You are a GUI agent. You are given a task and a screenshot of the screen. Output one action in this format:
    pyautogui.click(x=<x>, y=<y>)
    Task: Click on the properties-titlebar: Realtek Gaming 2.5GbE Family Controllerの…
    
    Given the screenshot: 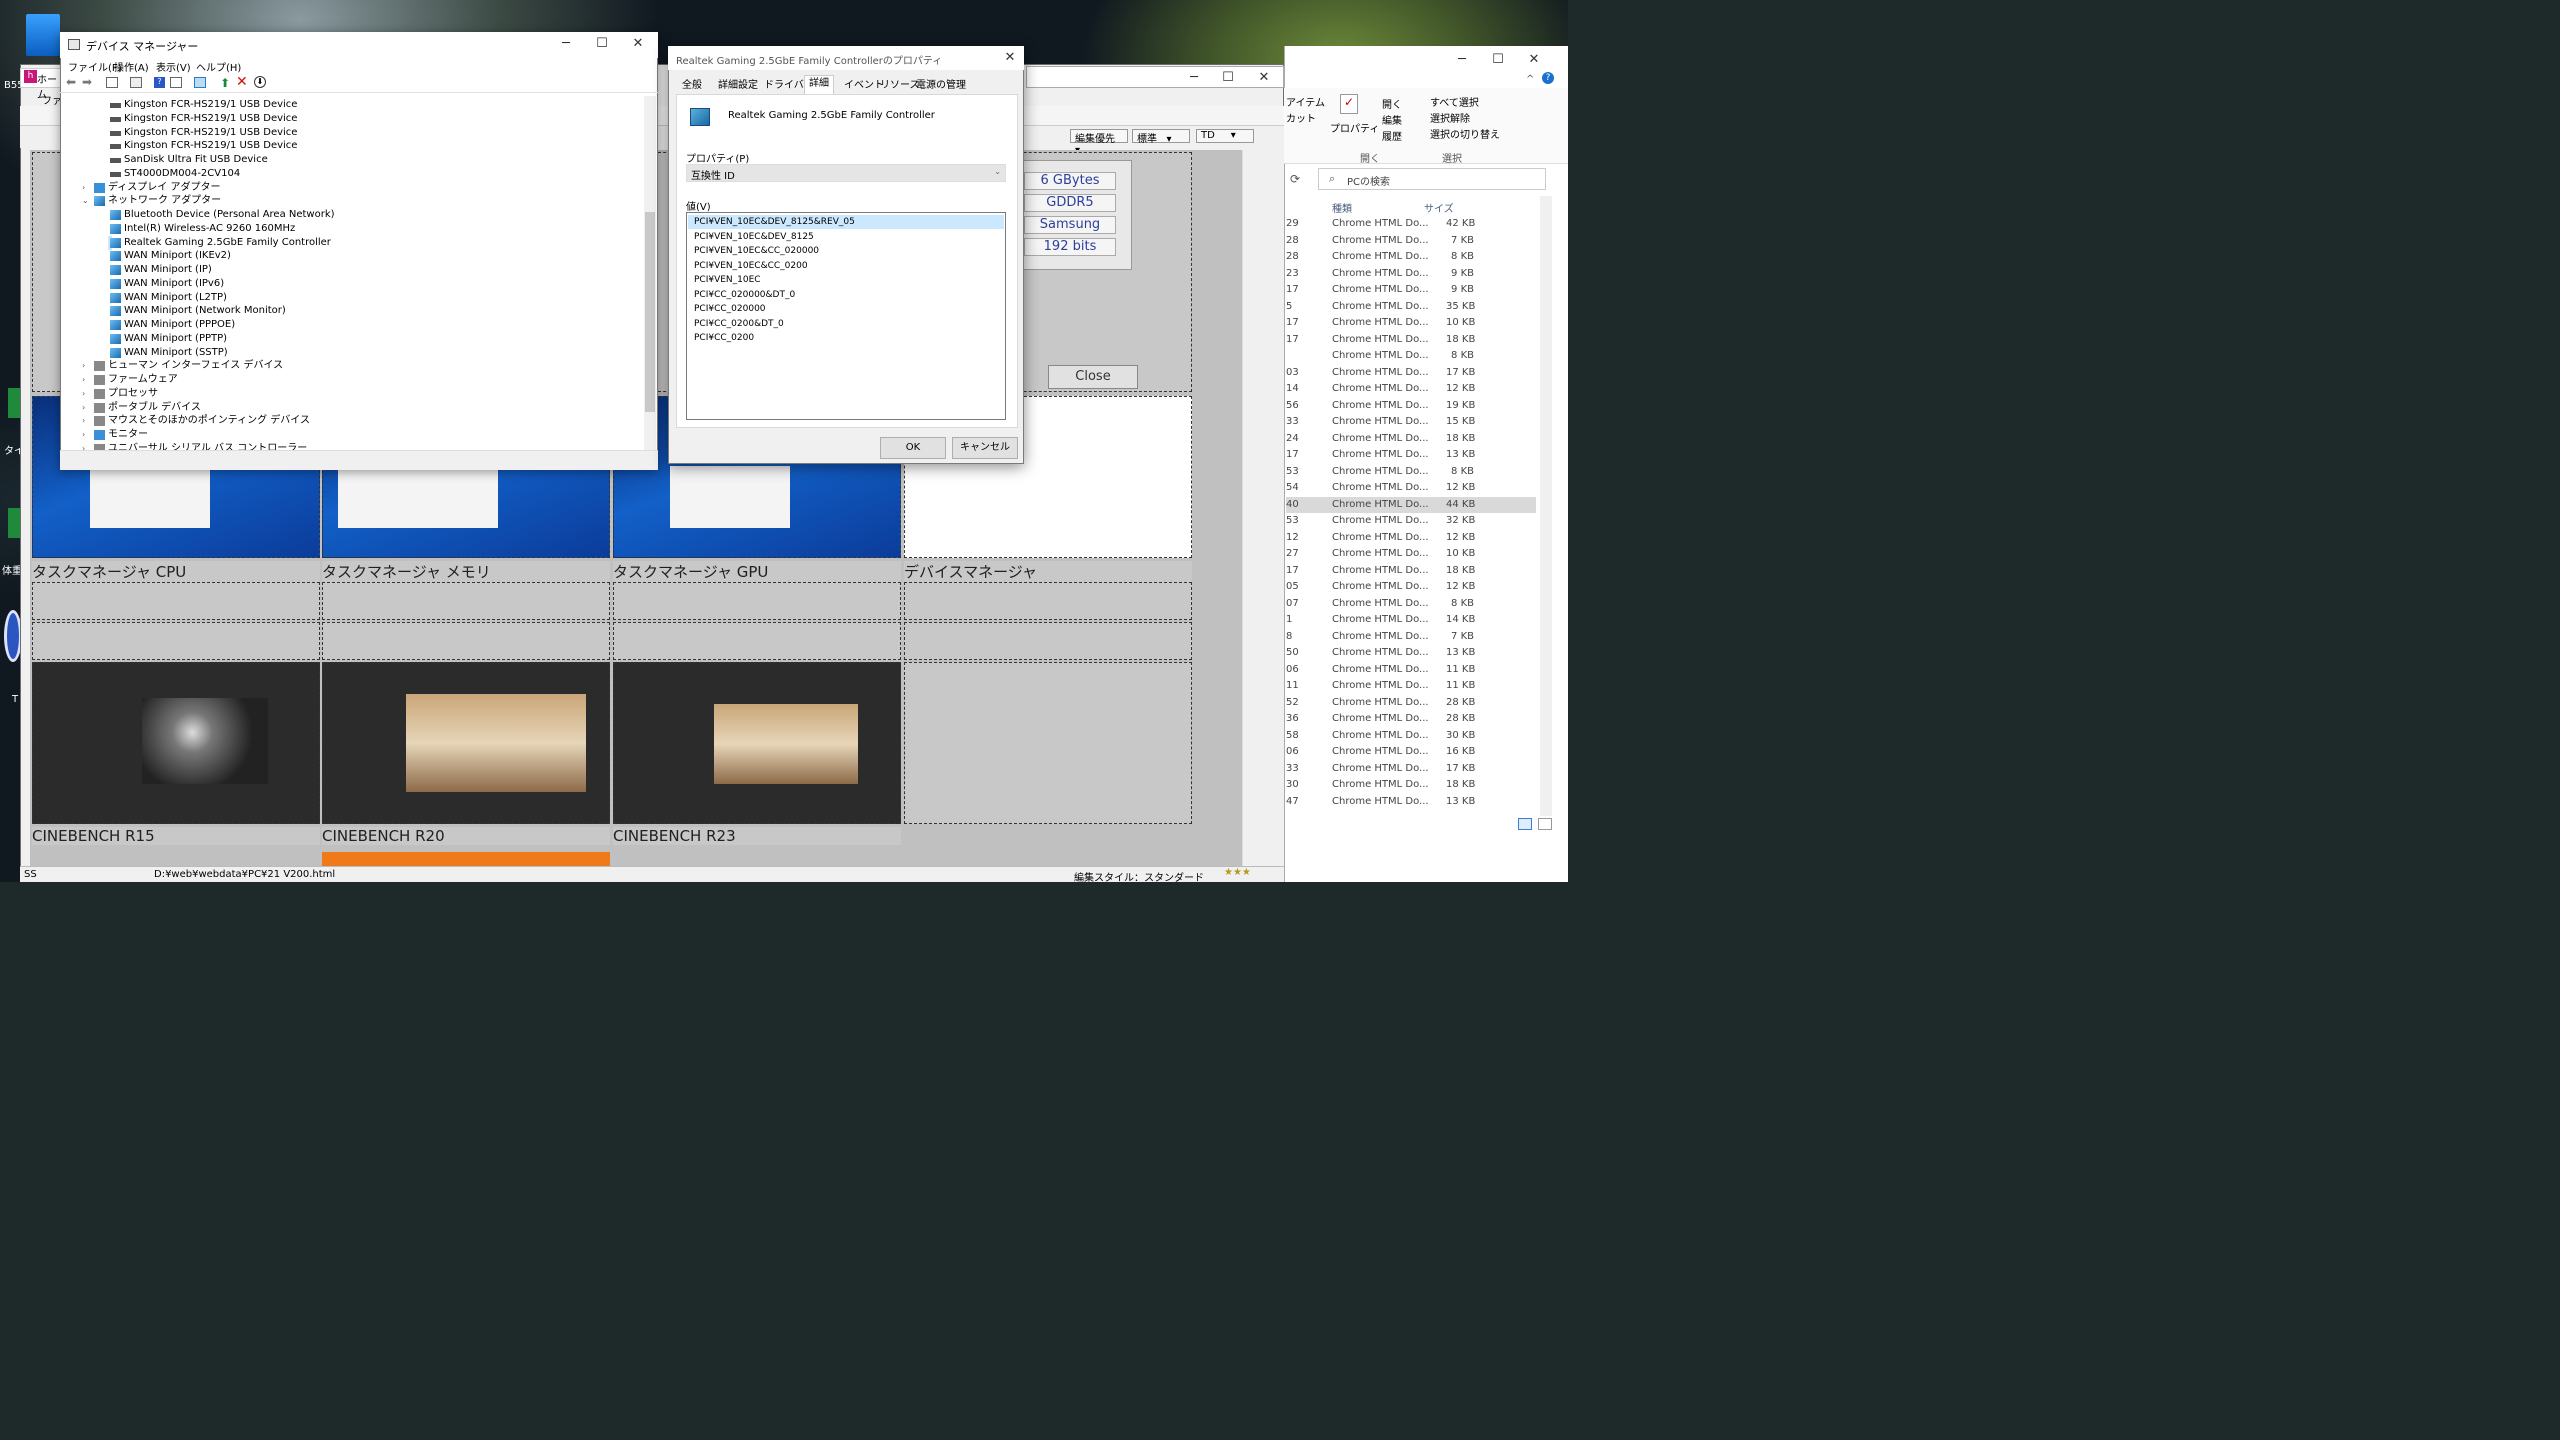 What is the action you would take?
    pyautogui.click(x=846, y=58)
    